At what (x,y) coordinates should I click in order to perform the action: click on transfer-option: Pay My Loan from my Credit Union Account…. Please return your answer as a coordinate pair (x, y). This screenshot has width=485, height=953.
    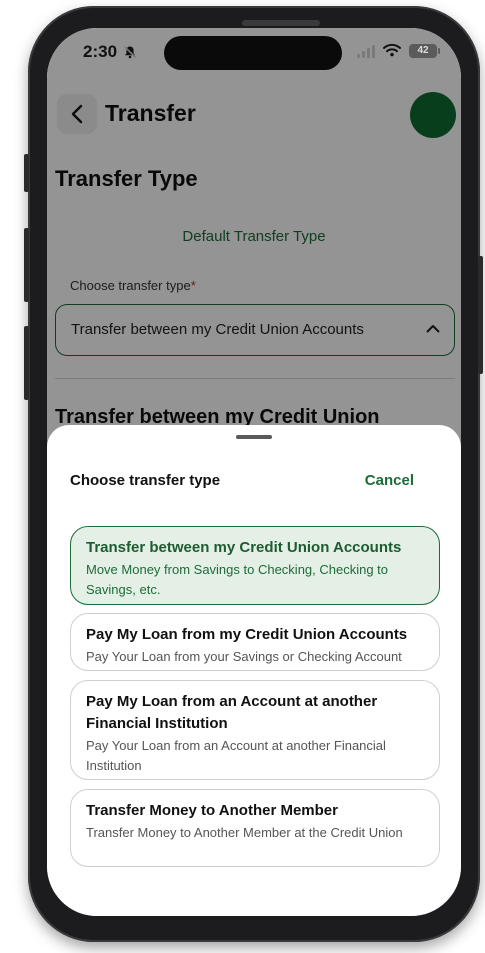
    Looking at the image, I should click on (255, 642).